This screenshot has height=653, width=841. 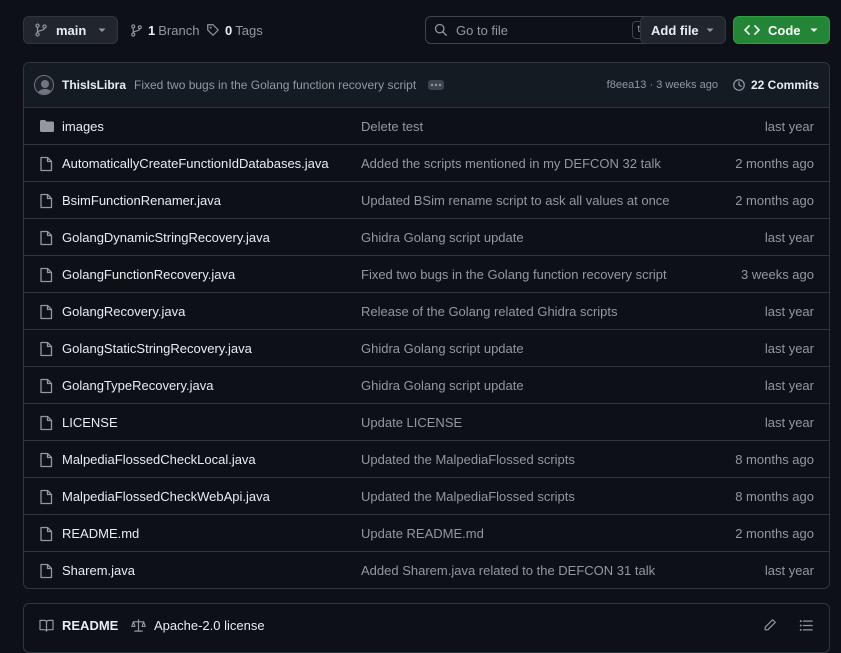 What do you see at coordinates (138, 385) in the screenshot?
I see `file-name-link: GolangTypeRecovery.java` at bounding box center [138, 385].